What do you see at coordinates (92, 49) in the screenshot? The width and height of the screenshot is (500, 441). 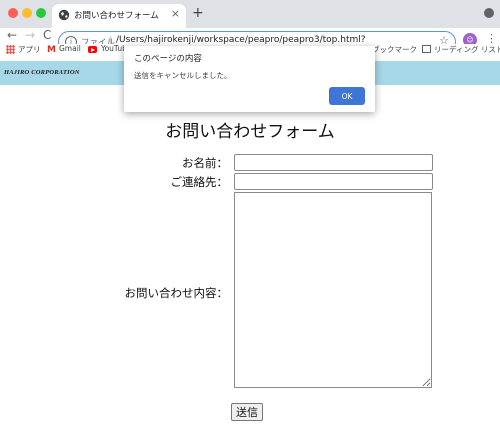 I see `youtube-icon` at bounding box center [92, 49].